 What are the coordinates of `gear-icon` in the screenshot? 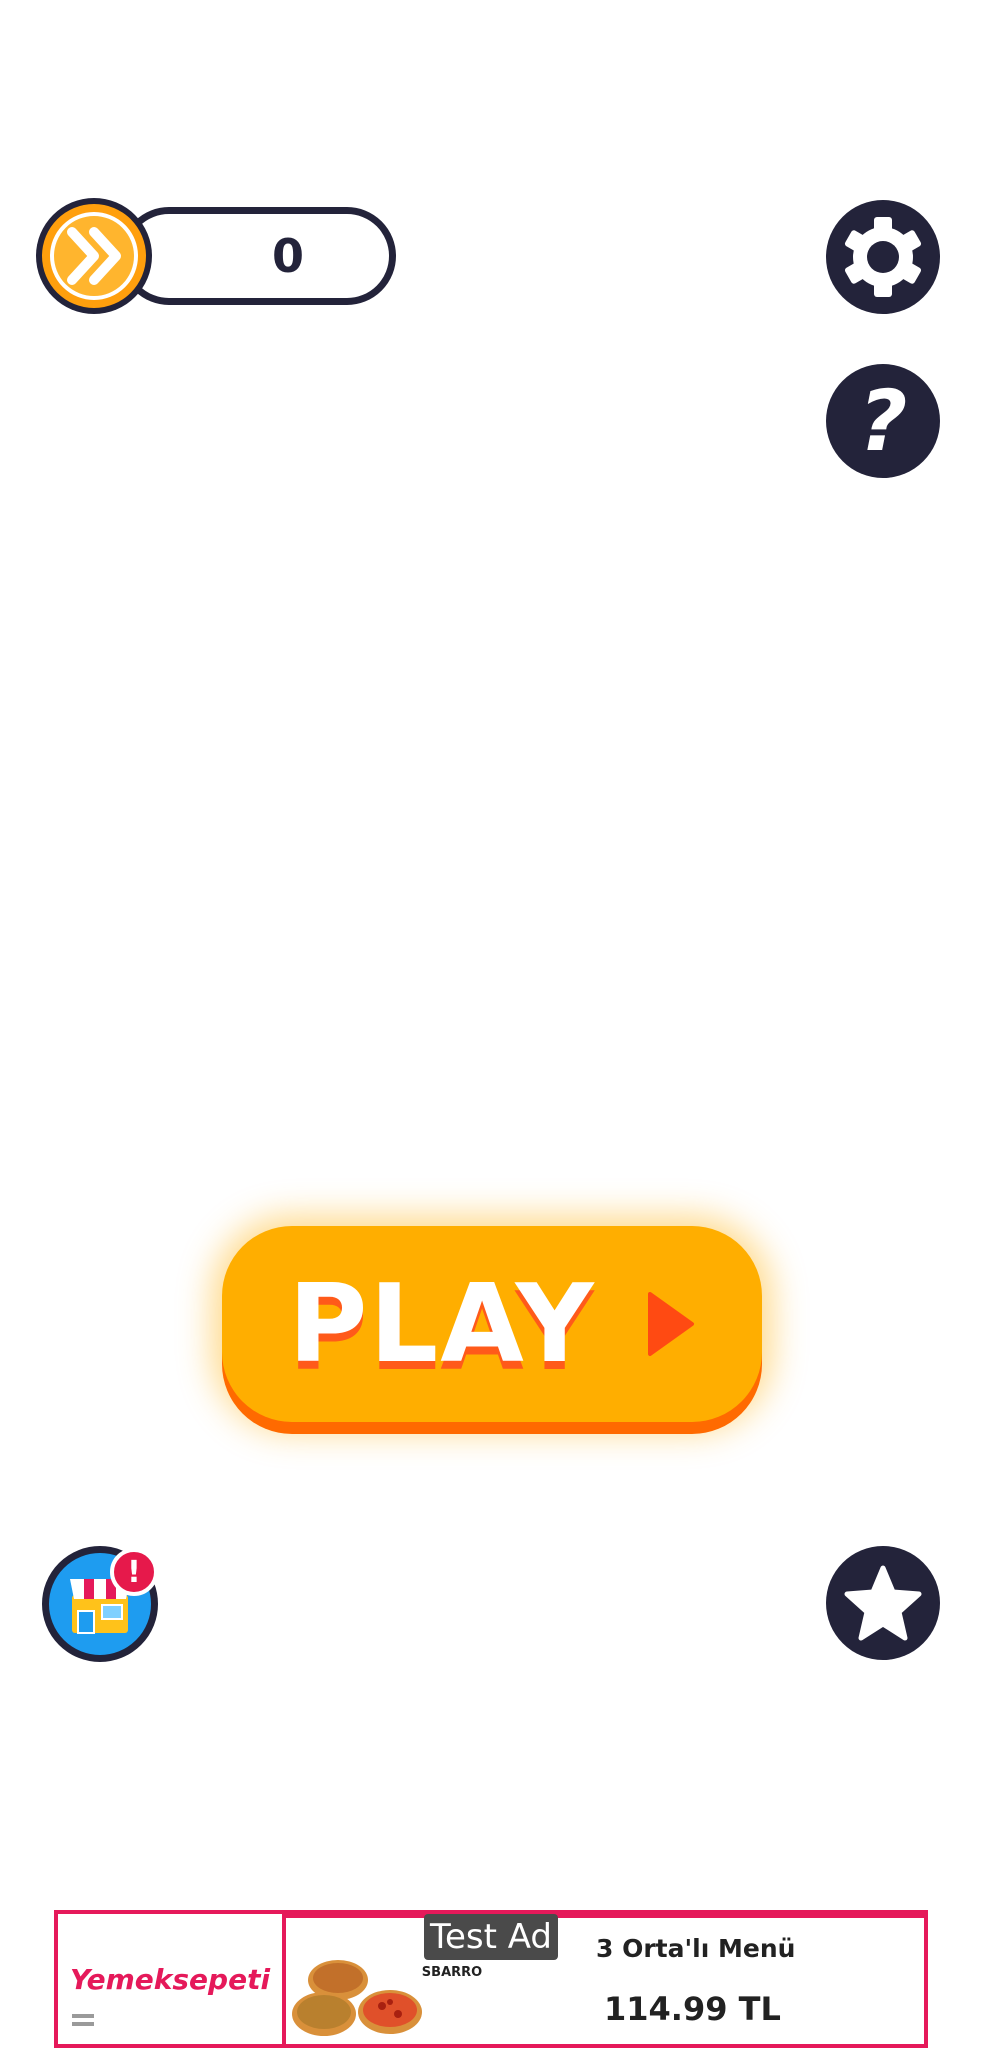 It's located at (883, 257).